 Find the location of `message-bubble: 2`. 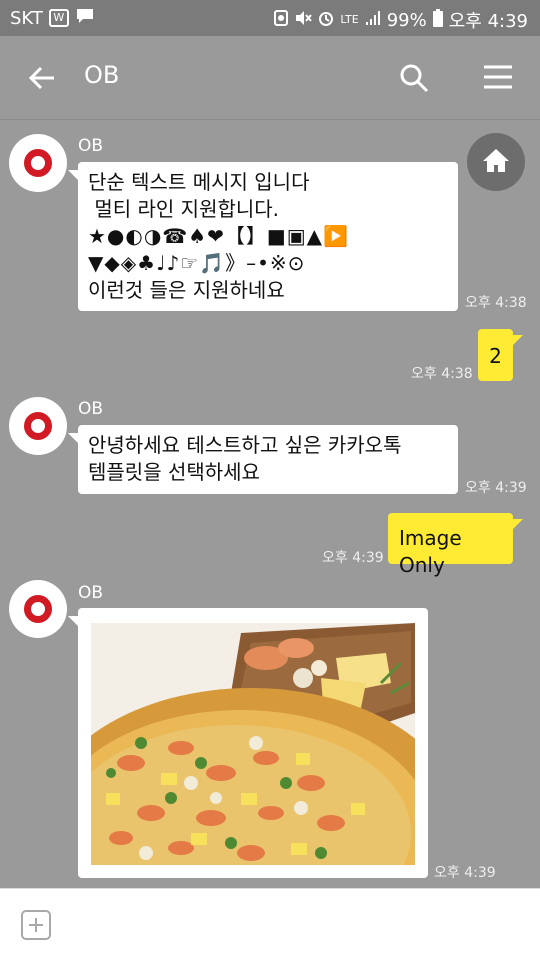

message-bubble: 2 is located at coordinates (500, 355).